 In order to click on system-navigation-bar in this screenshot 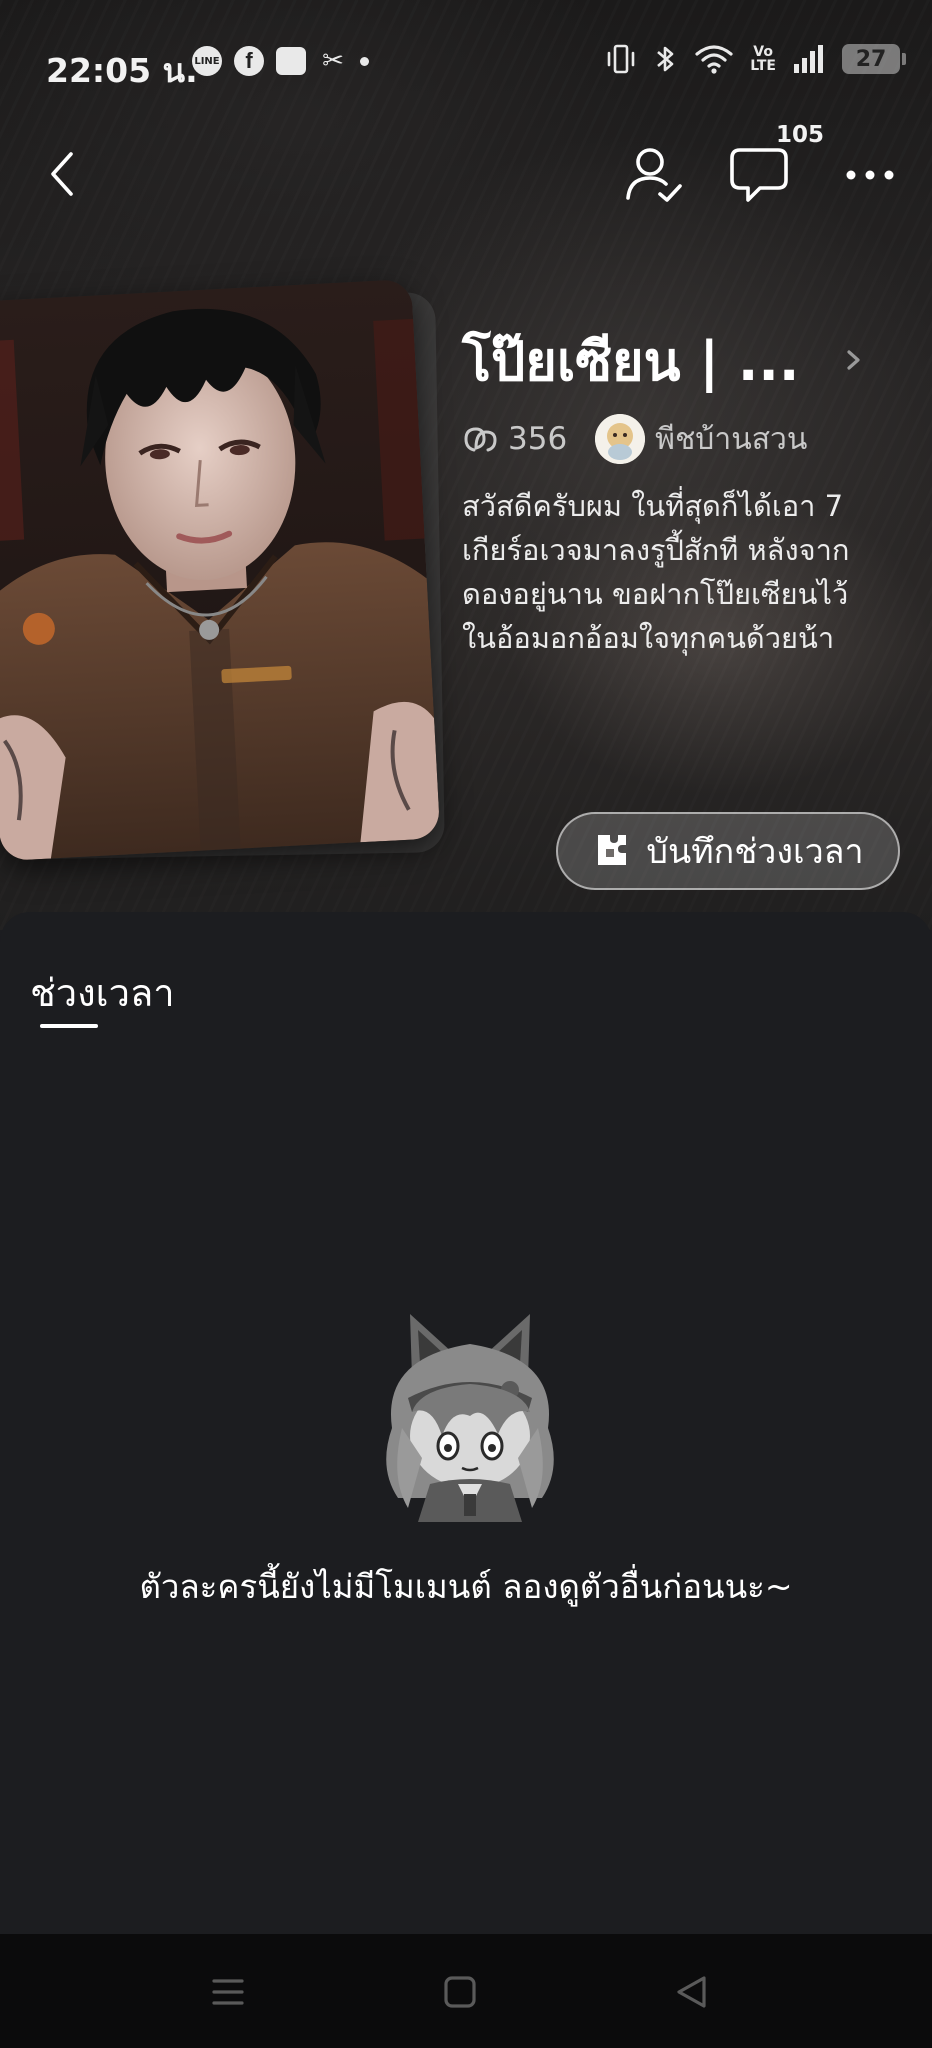, I will do `click(466, 1991)`.